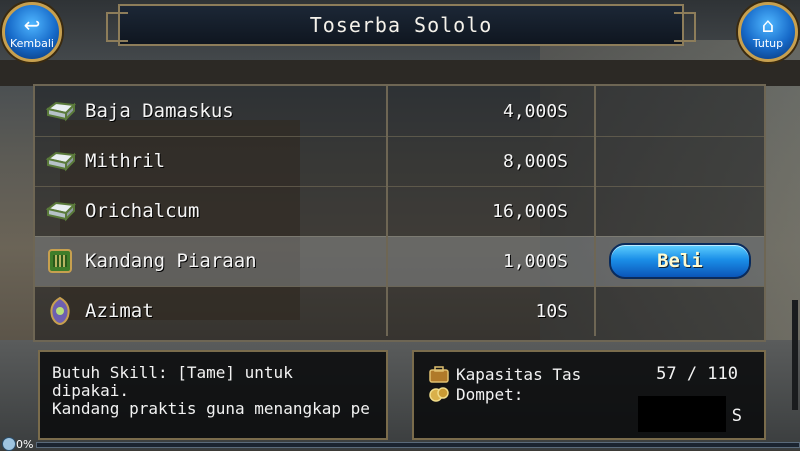  I want to click on buy-button-label: Beli, so click(680, 261).